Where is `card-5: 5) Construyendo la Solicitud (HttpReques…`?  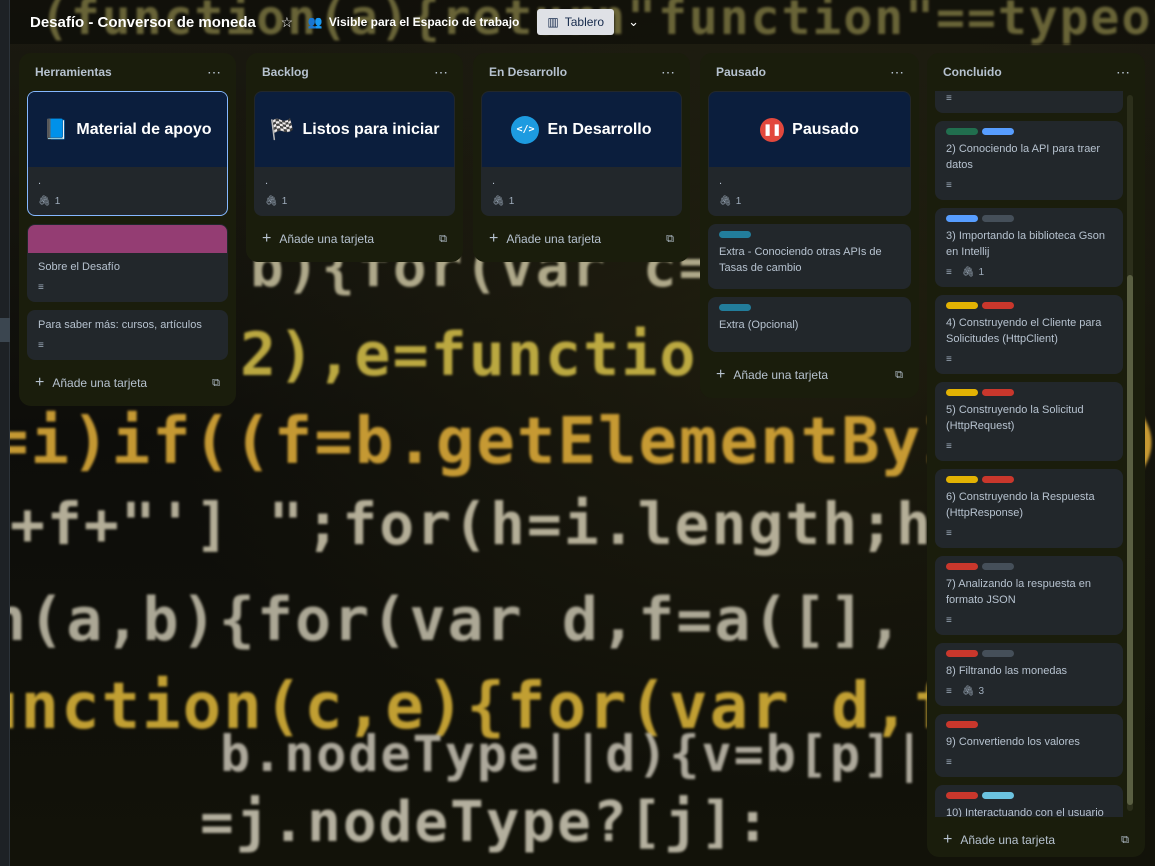
card-5: 5) Construyendo la Solicitud (HttpReques… is located at coordinates (1029, 421).